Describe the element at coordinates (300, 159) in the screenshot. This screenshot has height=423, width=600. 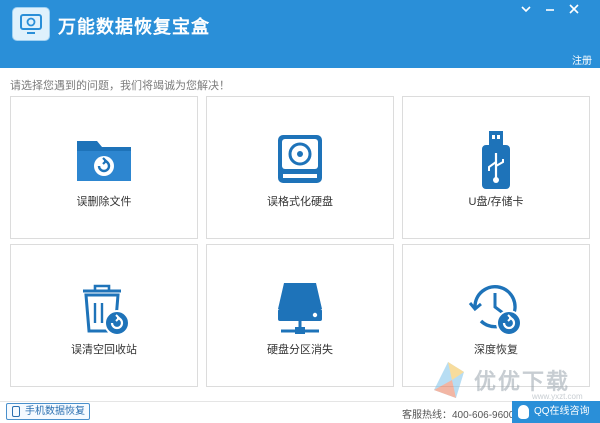
I see `hard-drive-format-icon` at that location.